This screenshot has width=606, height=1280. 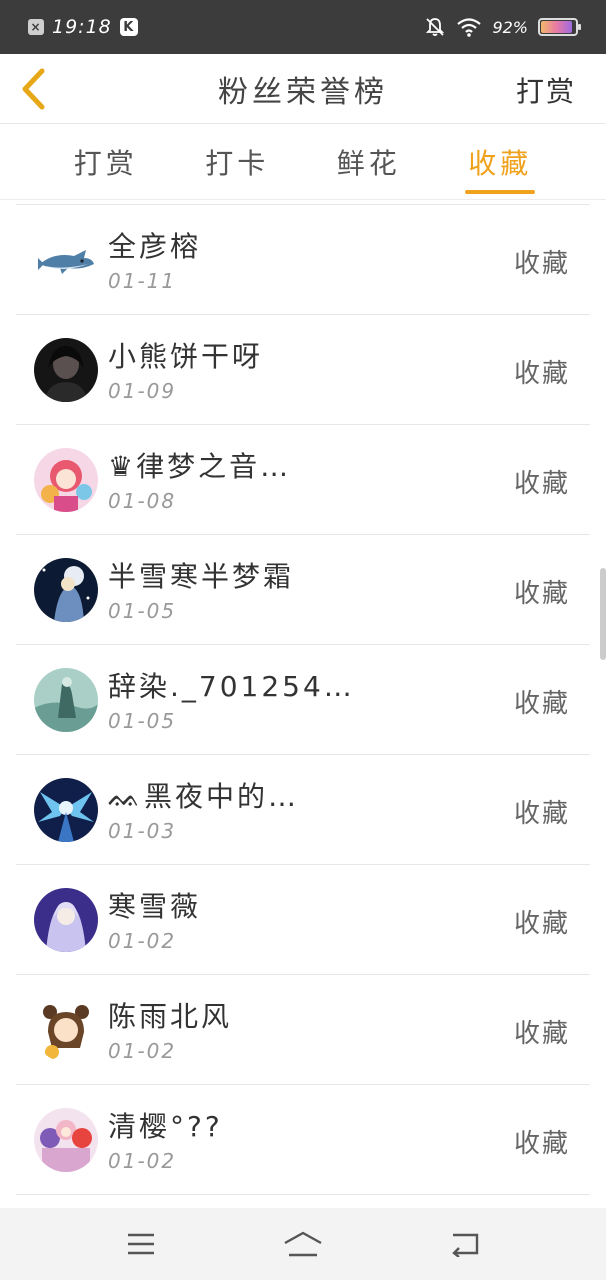 I want to click on back-button, so click(x=34, y=89).